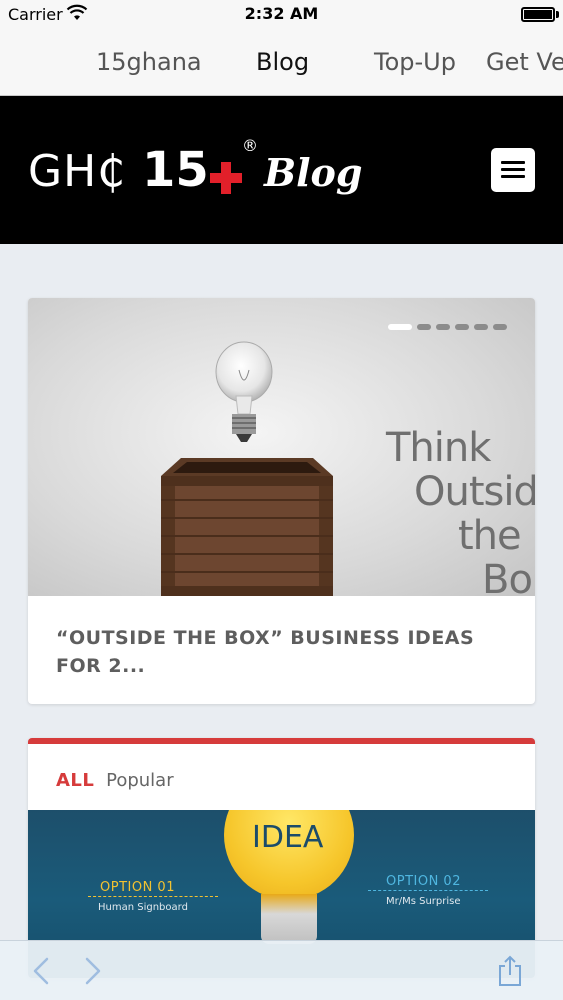  I want to click on wooden-box-illustration, so click(247, 527).